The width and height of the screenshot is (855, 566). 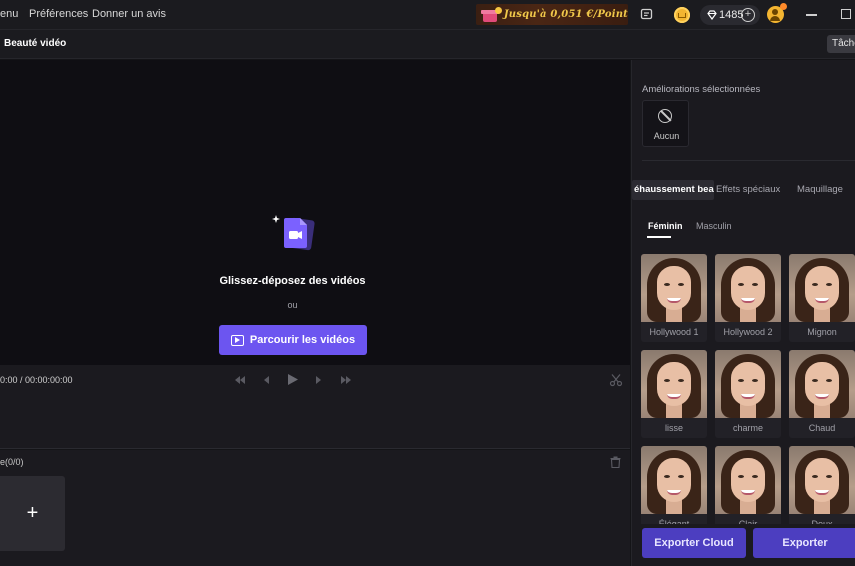 I want to click on export-cloud-button: Exporter Cloud, so click(x=694, y=543).